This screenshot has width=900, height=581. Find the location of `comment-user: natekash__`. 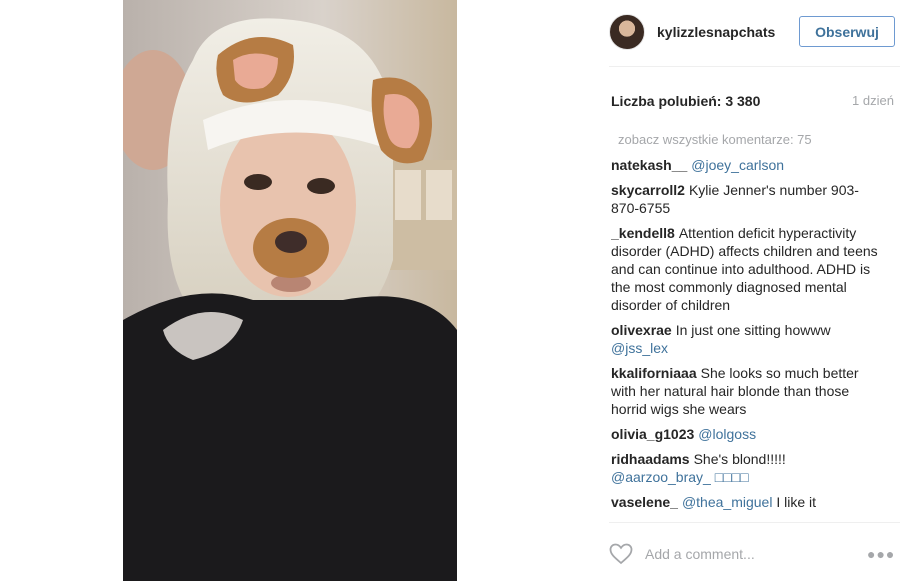

comment-user: natekash__ is located at coordinates (649, 165).